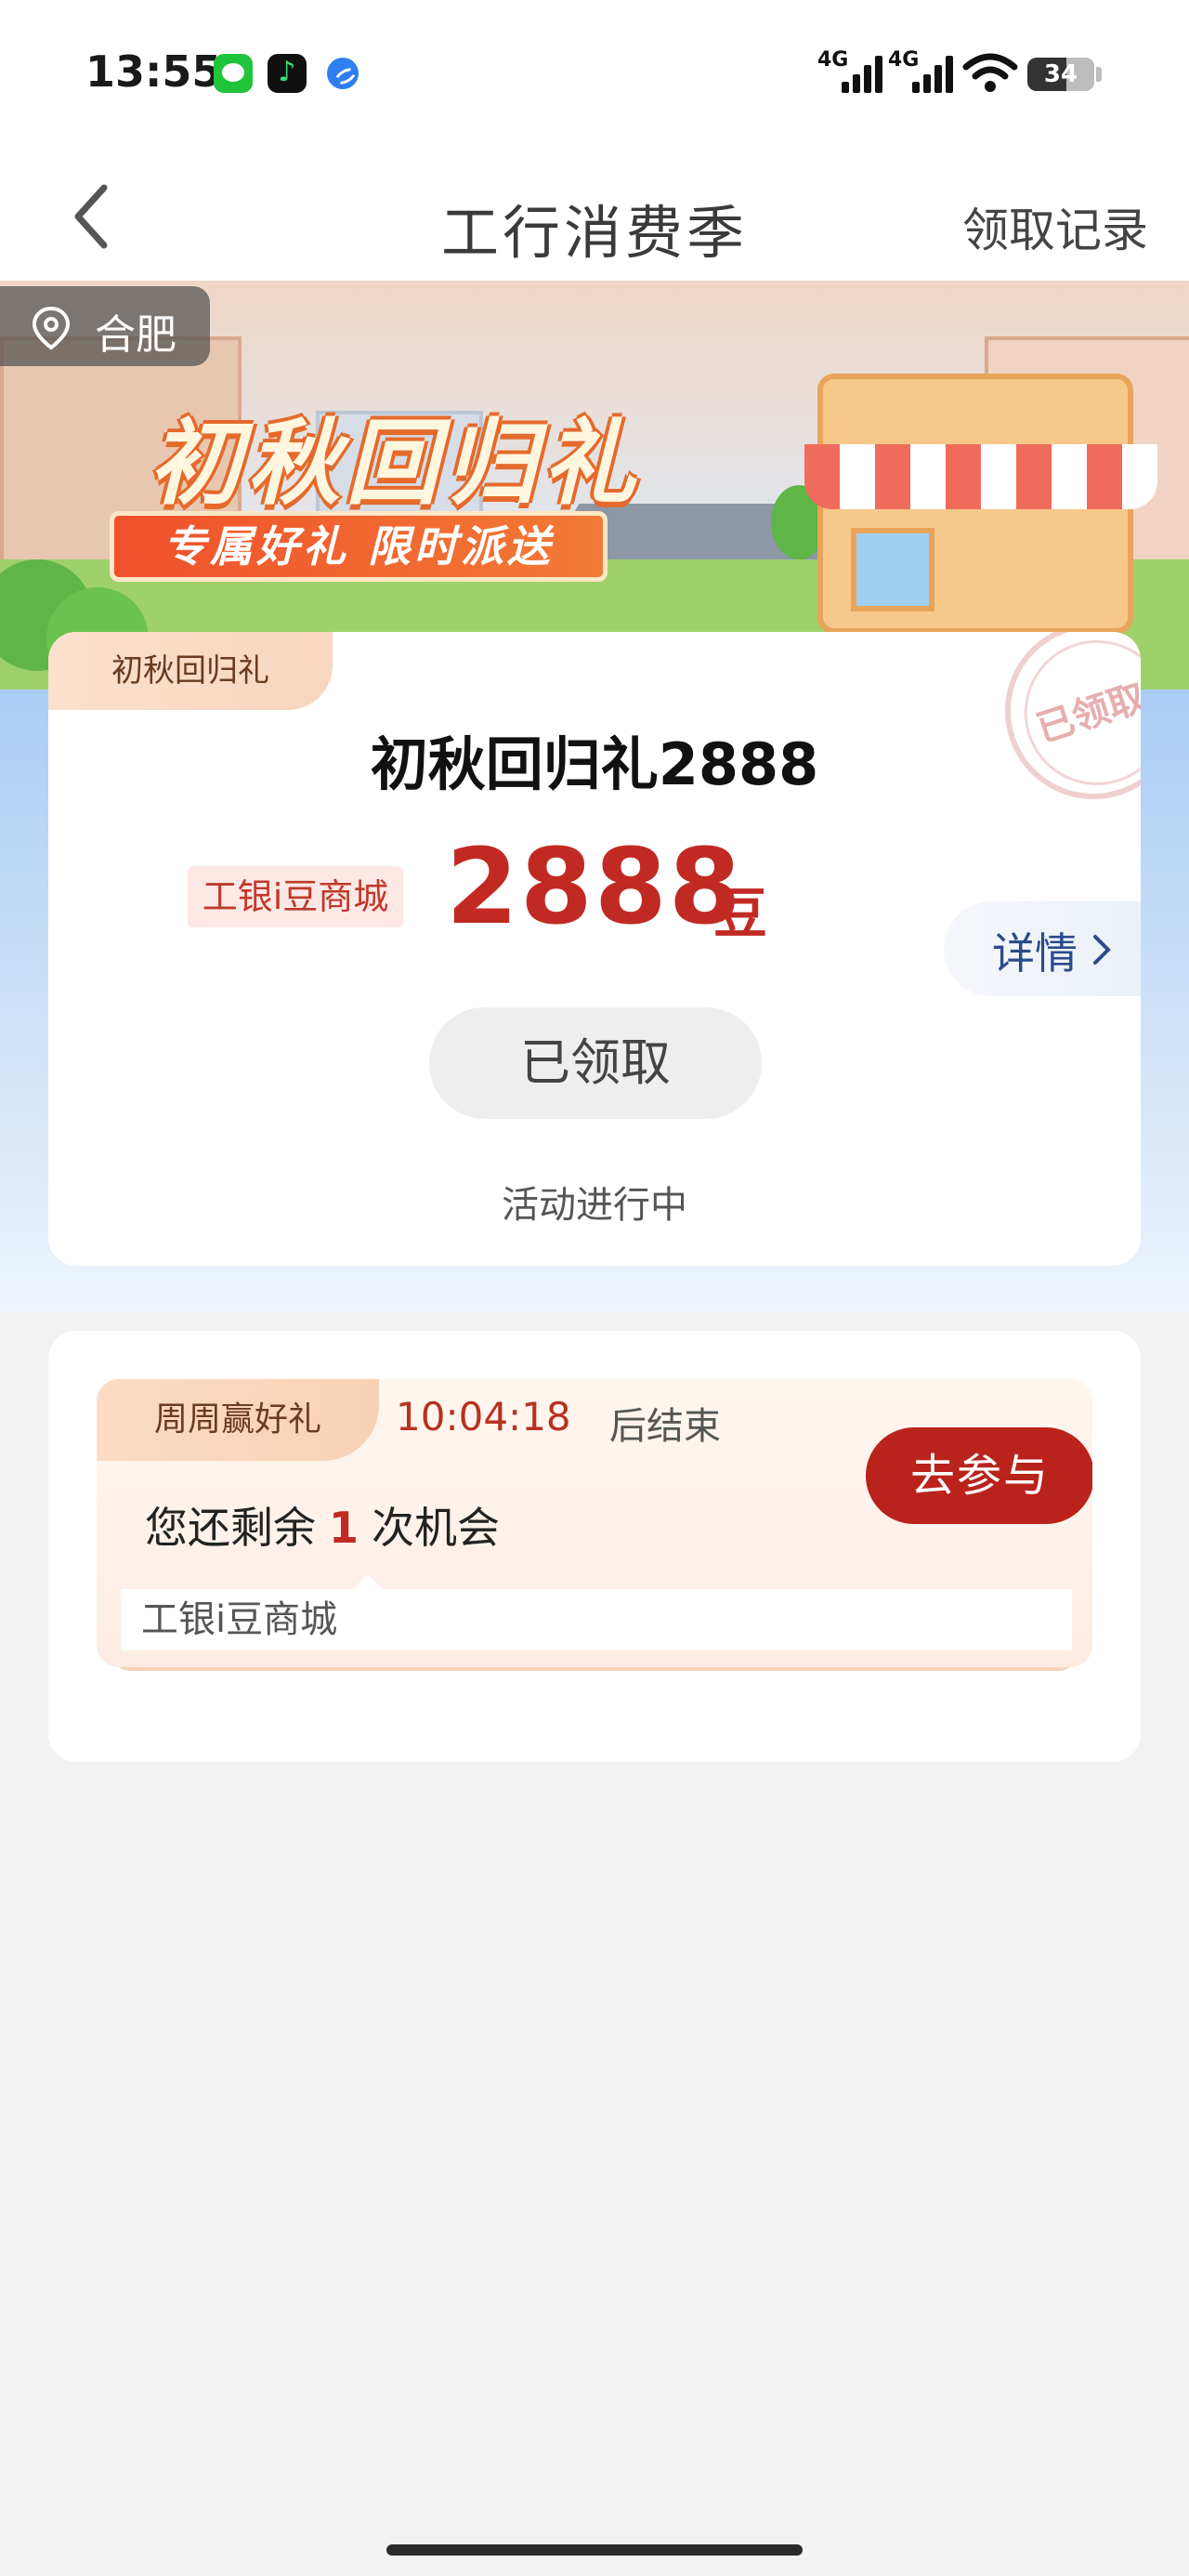 The height and width of the screenshot is (2576, 1189). Describe the element at coordinates (740, 913) in the screenshot. I see `reward-unit: 豆` at that location.